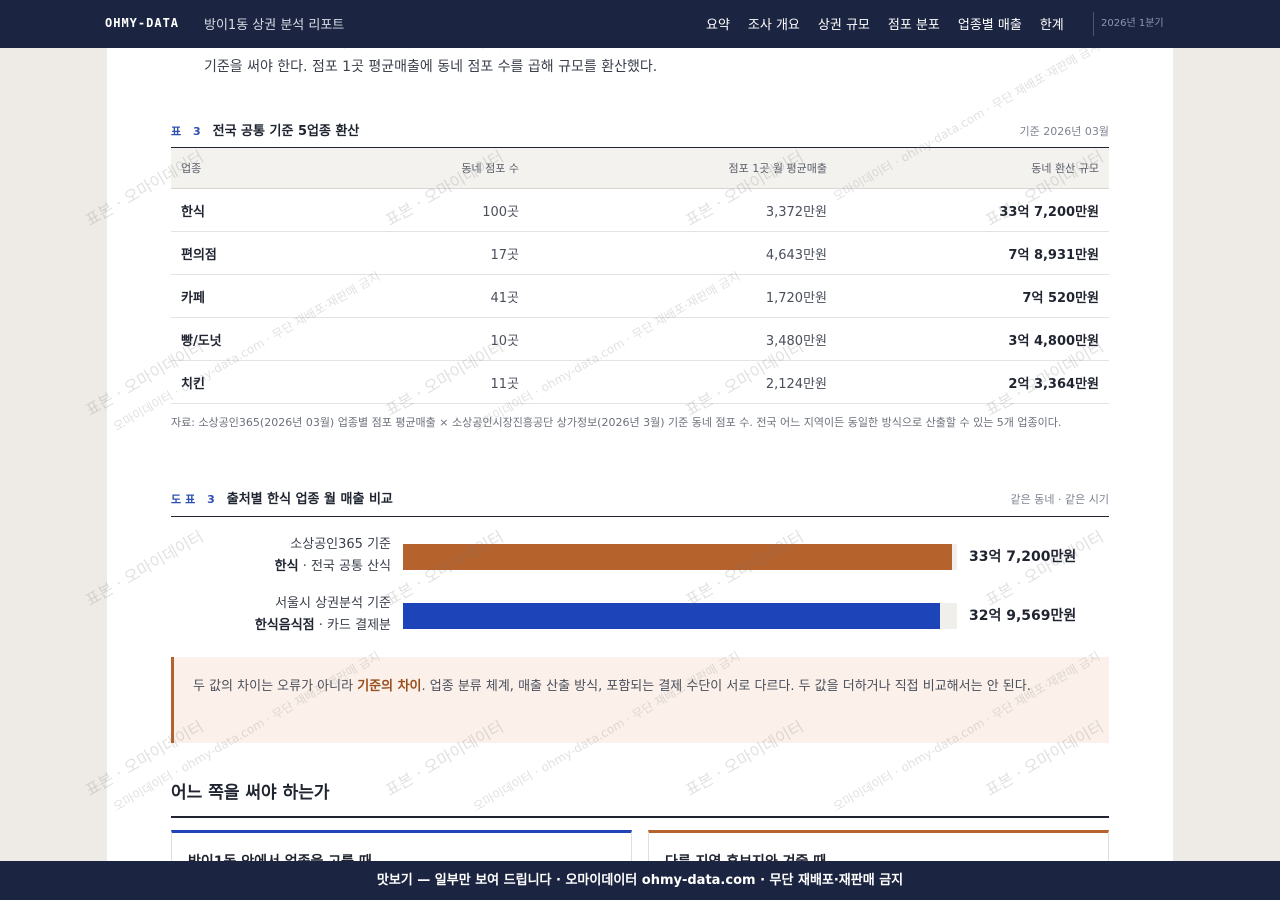 The image size is (1280, 900). I want to click on cell-local-scale: 7억 8,931만원, so click(973, 253).